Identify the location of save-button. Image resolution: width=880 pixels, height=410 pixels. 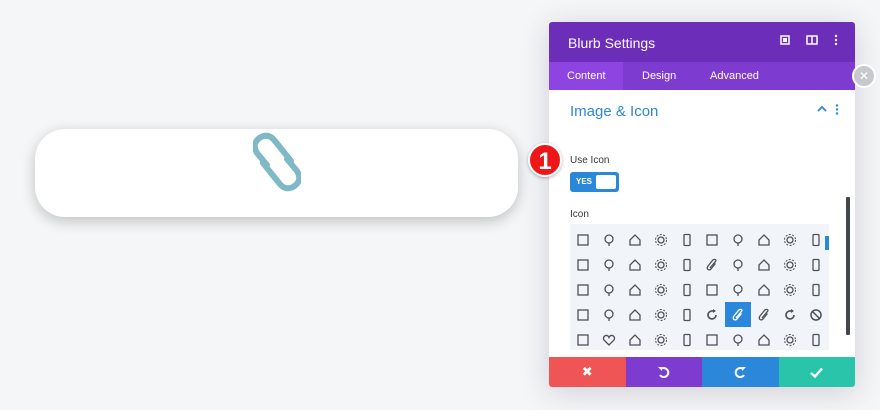
(816, 372).